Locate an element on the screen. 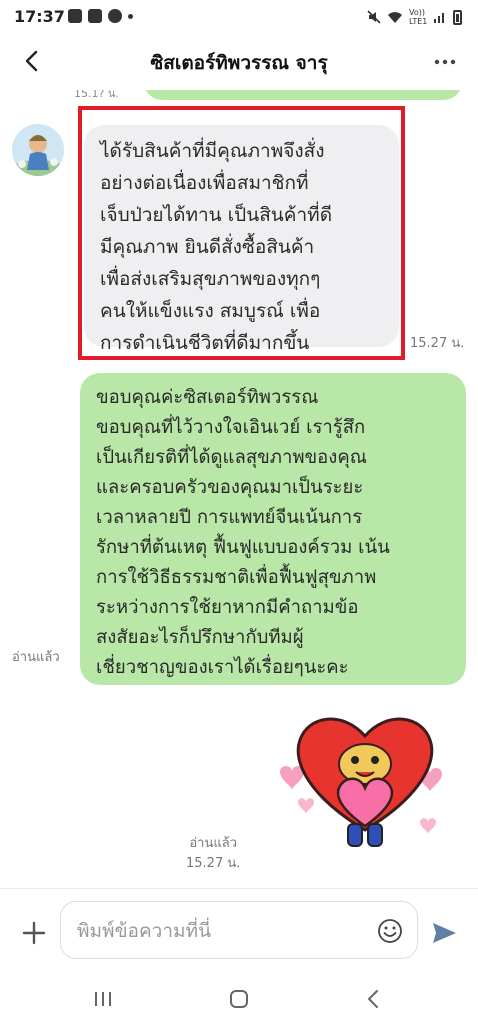  network-label: Vo)) LTE1 is located at coordinates (418, 17).